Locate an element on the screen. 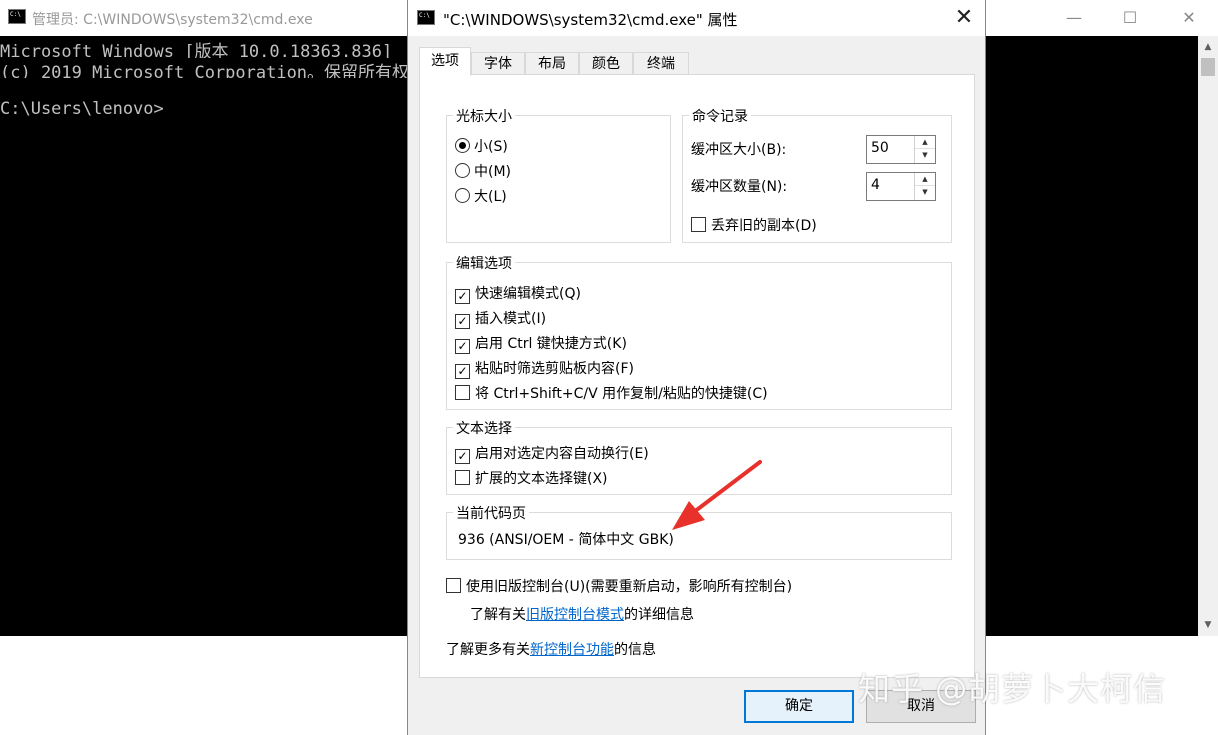  watermark: 知乎 @胡萝卜大柯信 is located at coordinates (1012, 689).